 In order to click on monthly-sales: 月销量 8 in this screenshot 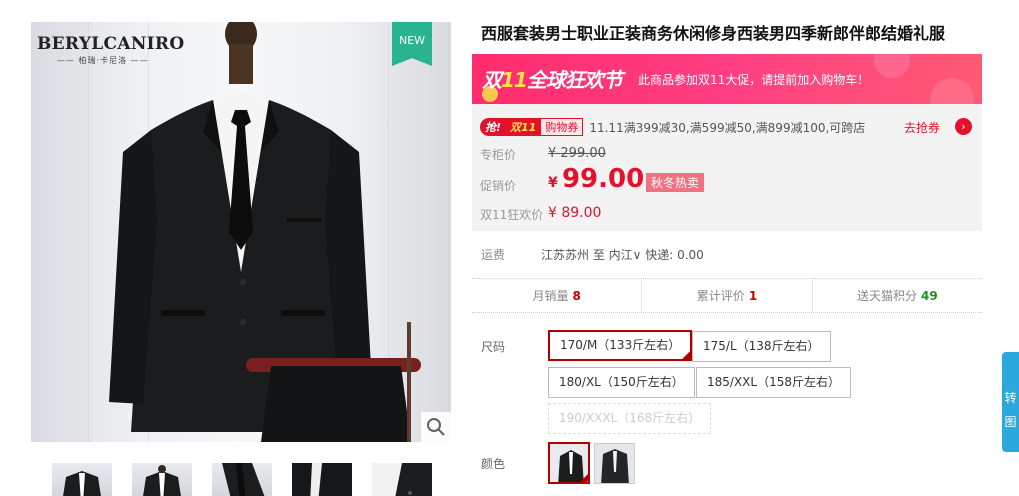, I will do `click(557, 295)`.